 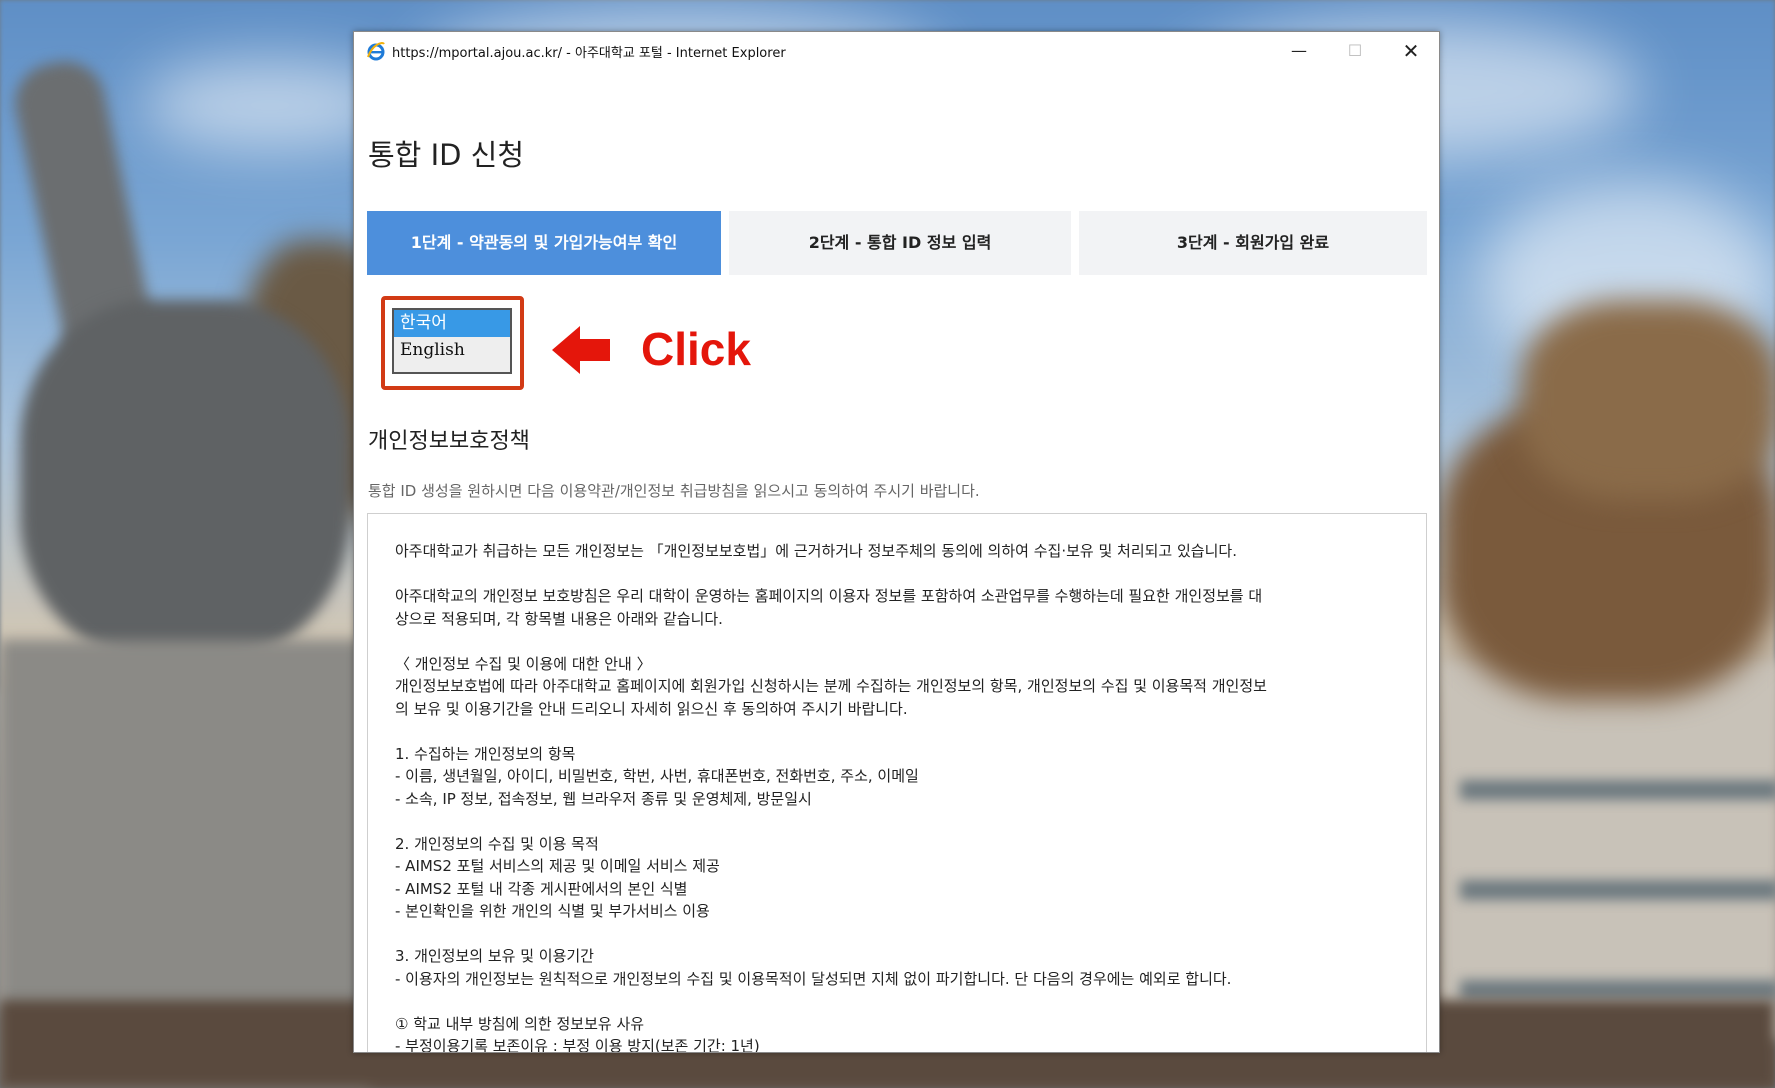 What do you see at coordinates (485, 753) in the screenshot?
I see `terms-line: 1. 수집하는 개인정보의 항목` at bounding box center [485, 753].